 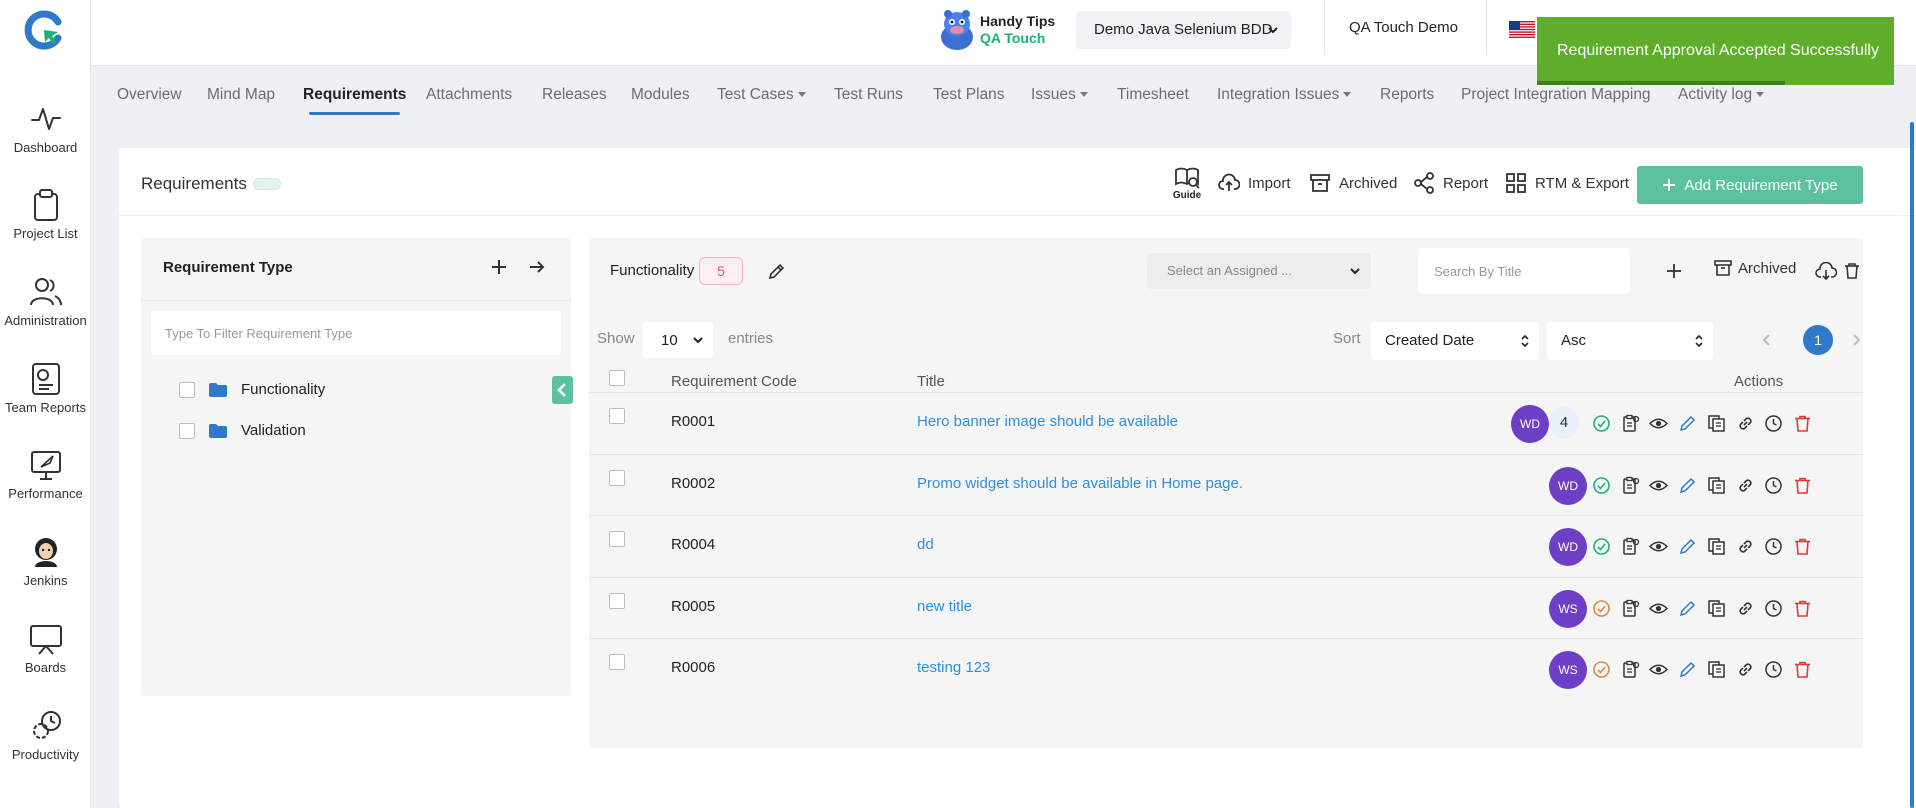 What do you see at coordinates (1556, 95) in the screenshot?
I see `tab-project-integration-mapping: Project Integration Mapping` at bounding box center [1556, 95].